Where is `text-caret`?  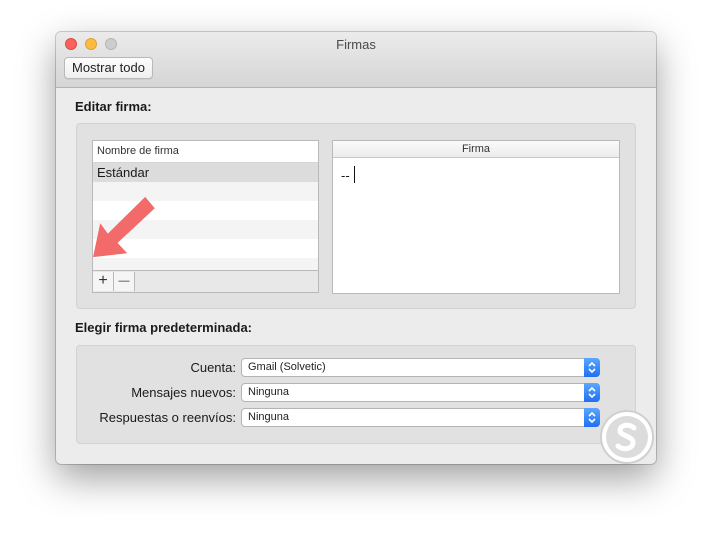 text-caret is located at coordinates (354, 174).